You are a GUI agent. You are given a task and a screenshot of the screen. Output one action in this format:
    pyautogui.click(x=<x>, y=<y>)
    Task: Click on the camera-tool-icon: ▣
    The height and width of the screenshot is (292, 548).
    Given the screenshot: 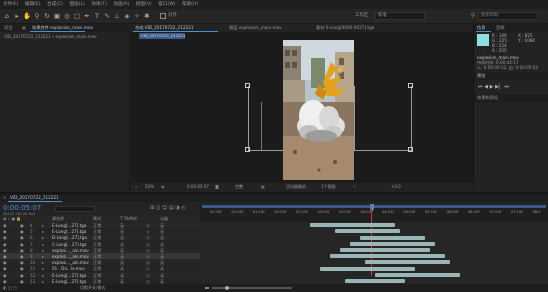 What is the action you would take?
    pyautogui.click(x=57, y=16)
    